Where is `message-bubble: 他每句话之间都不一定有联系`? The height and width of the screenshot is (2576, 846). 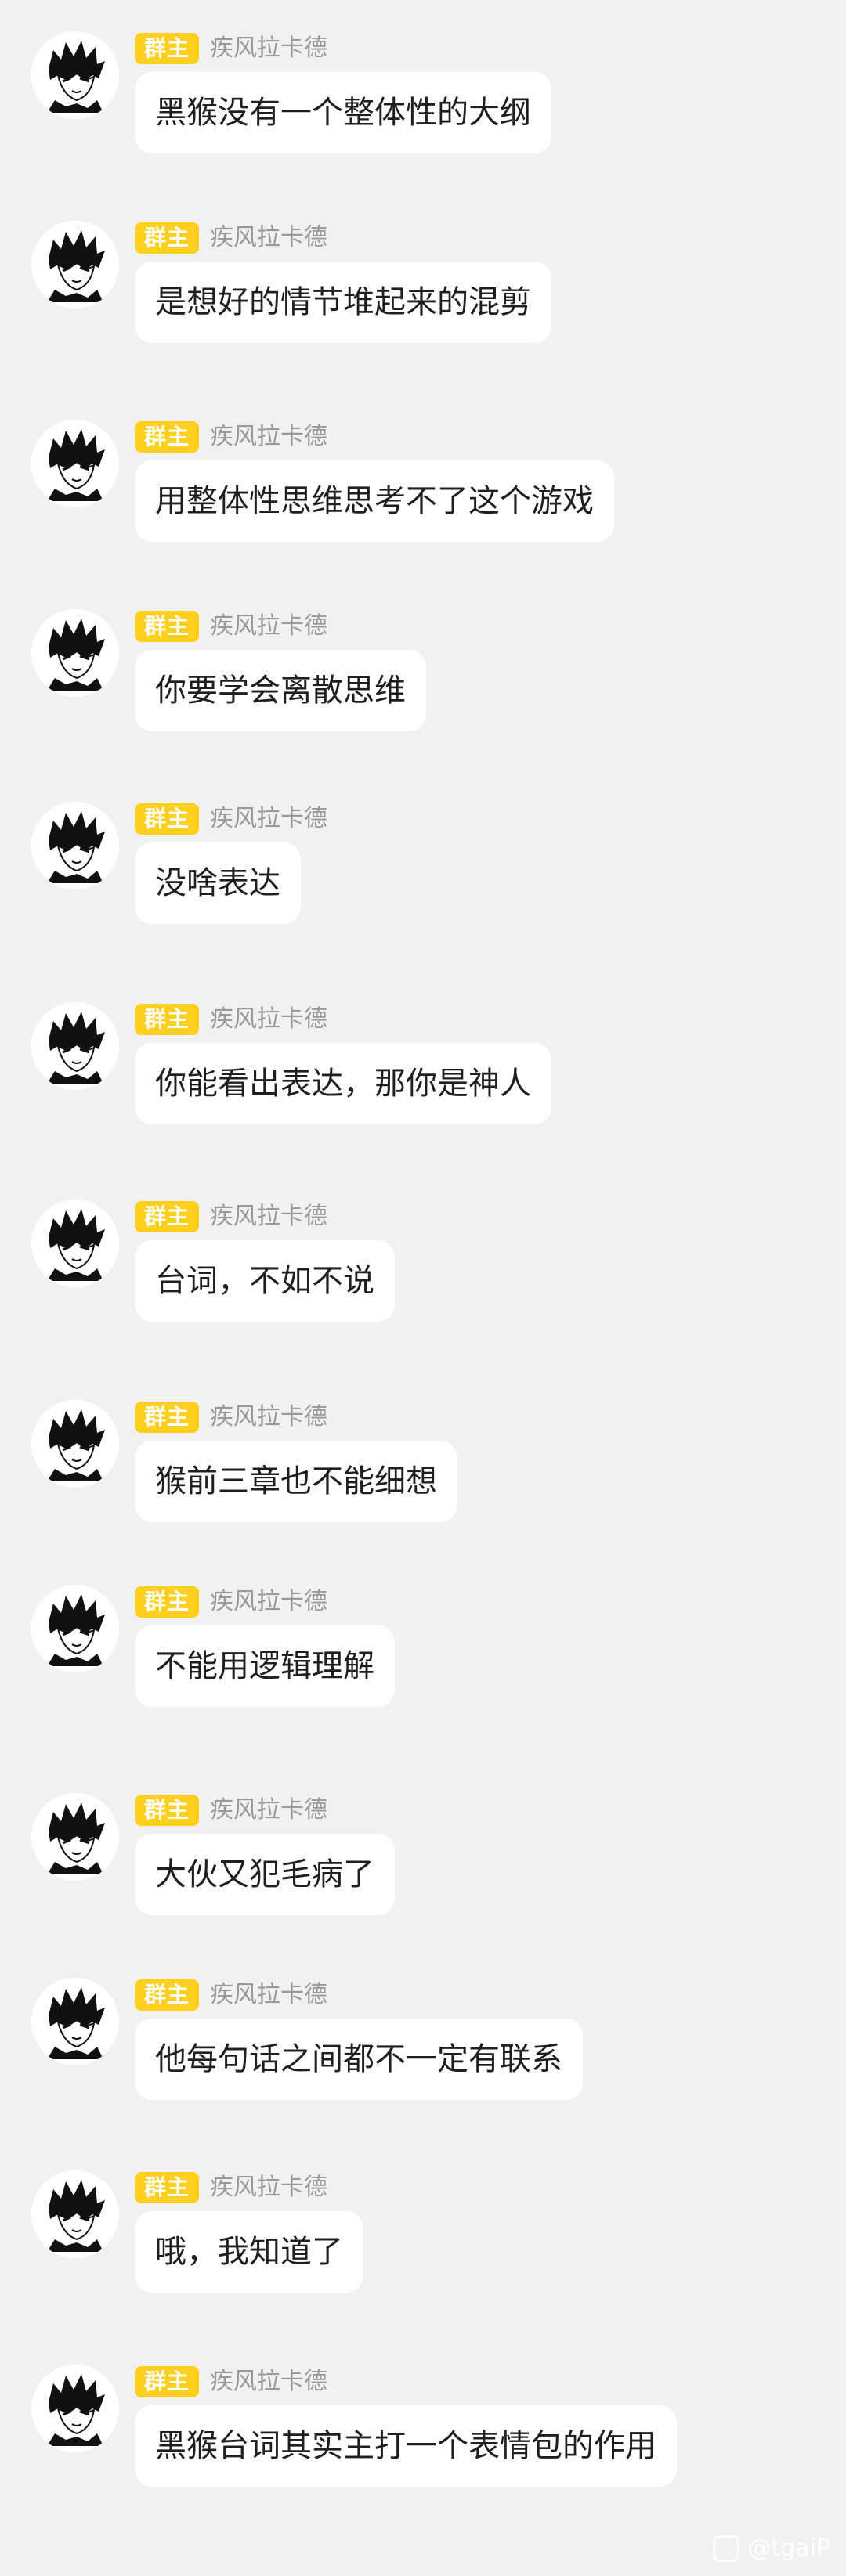 message-bubble: 他每句话之间都不一定有联系 is located at coordinates (359, 2059).